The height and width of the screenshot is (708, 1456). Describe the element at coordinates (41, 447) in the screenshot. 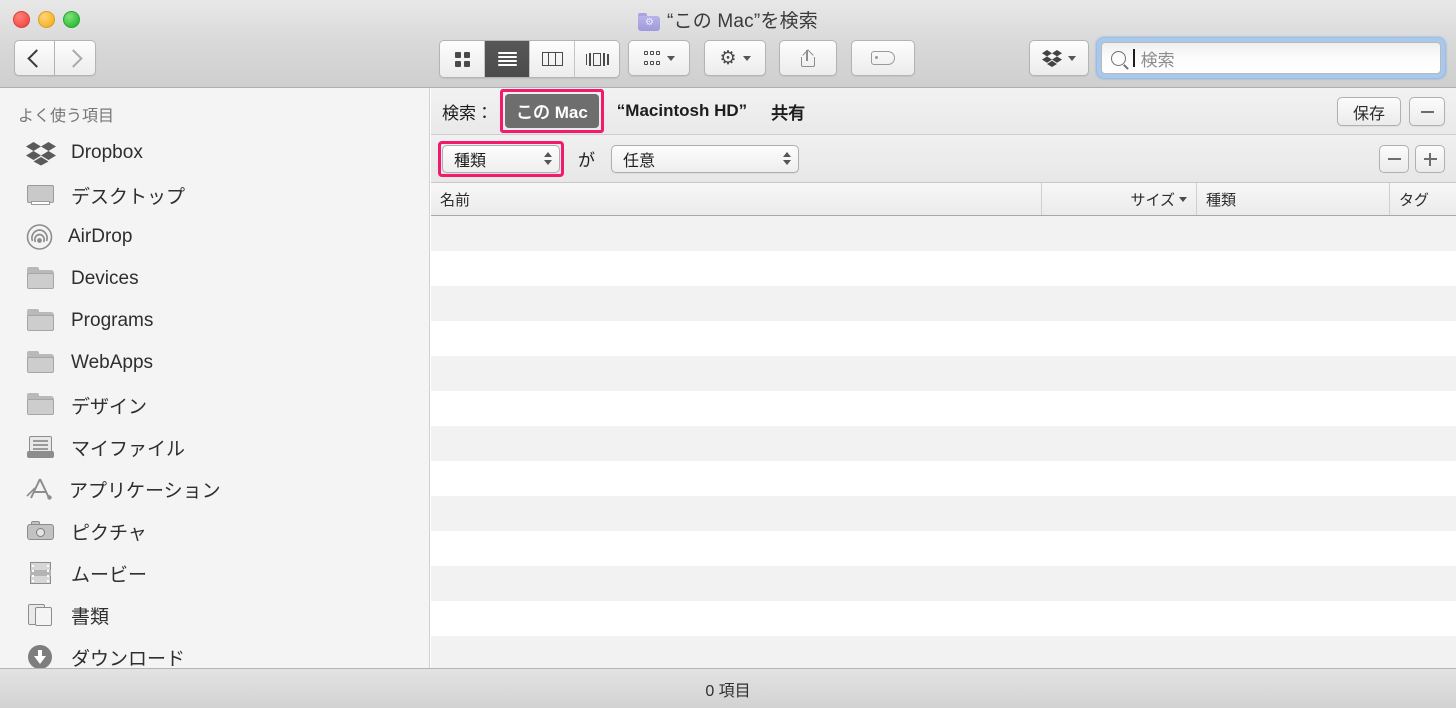

I see `all-my-files-icon` at that location.